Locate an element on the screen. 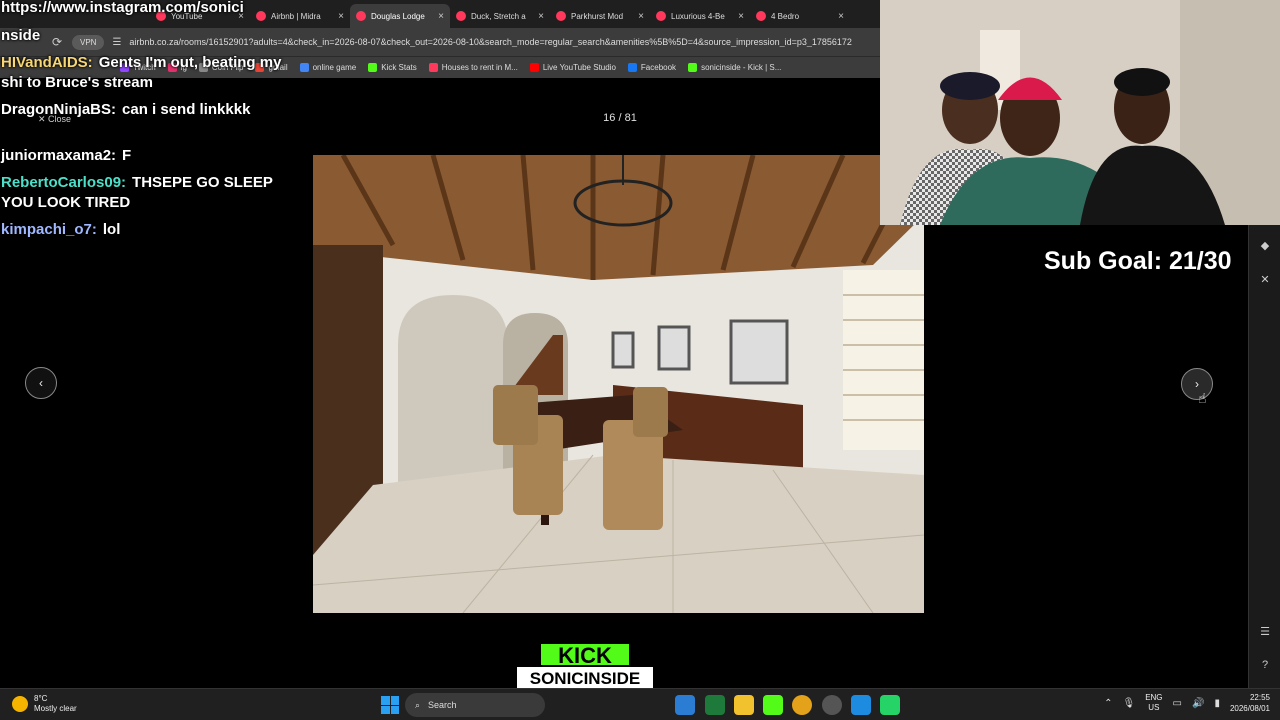 The image size is (1280, 720). copilot-icon: ◆ is located at coordinates (1265, 245).